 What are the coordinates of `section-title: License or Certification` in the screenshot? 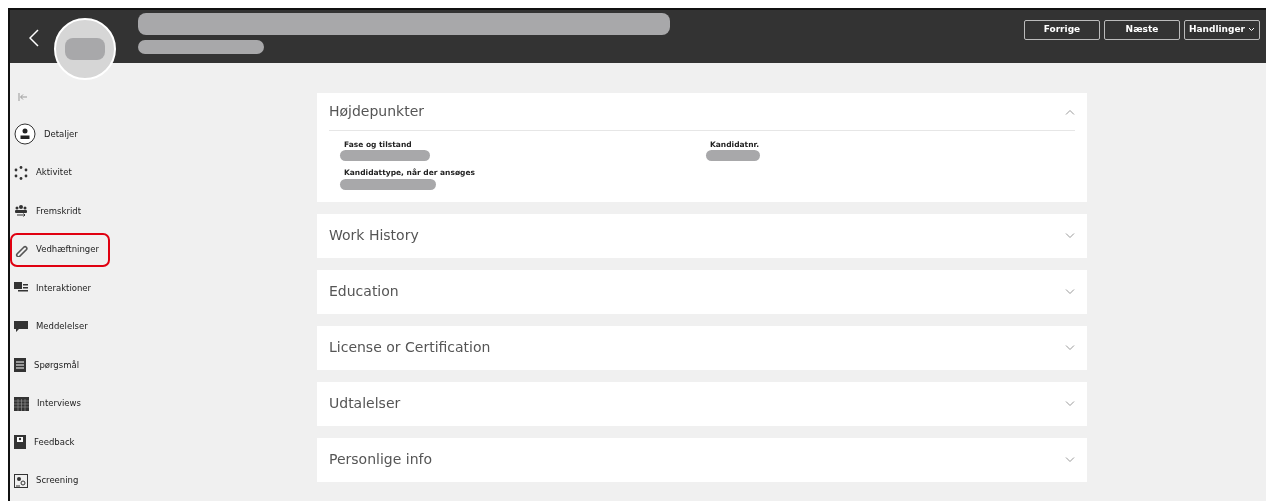 It's located at (410, 347).